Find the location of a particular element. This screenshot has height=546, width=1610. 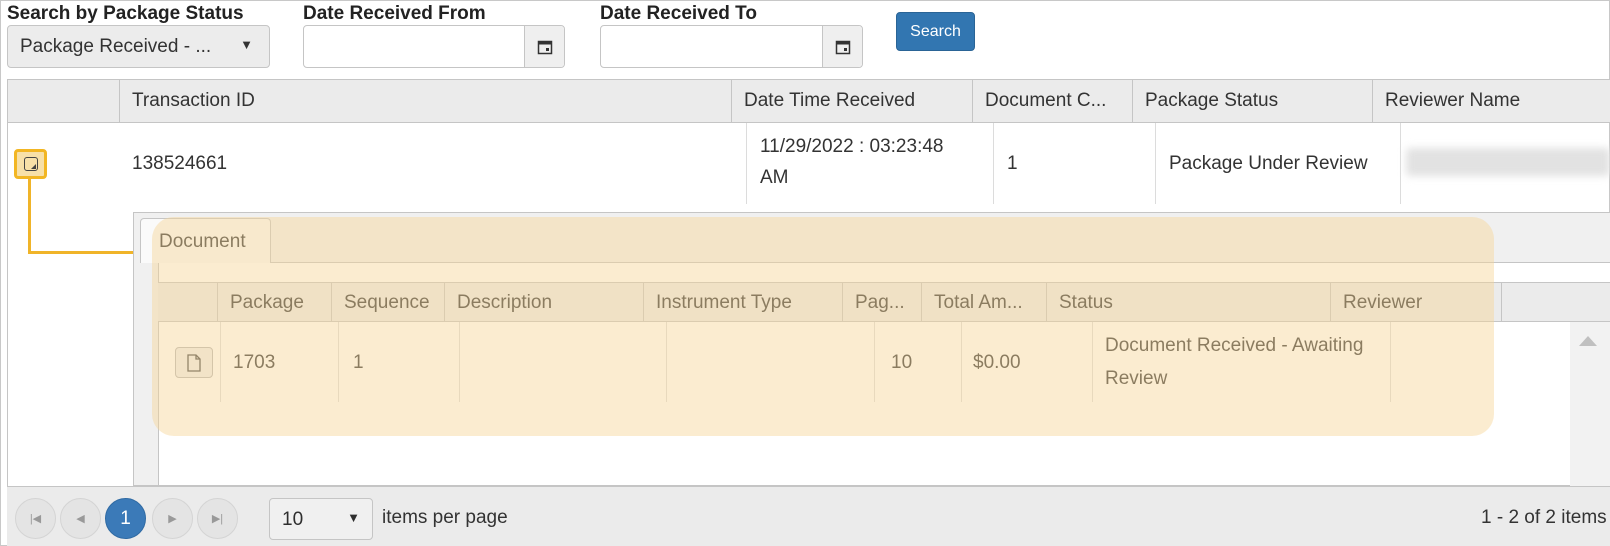

items-per-page-label: items per page is located at coordinates (445, 517).